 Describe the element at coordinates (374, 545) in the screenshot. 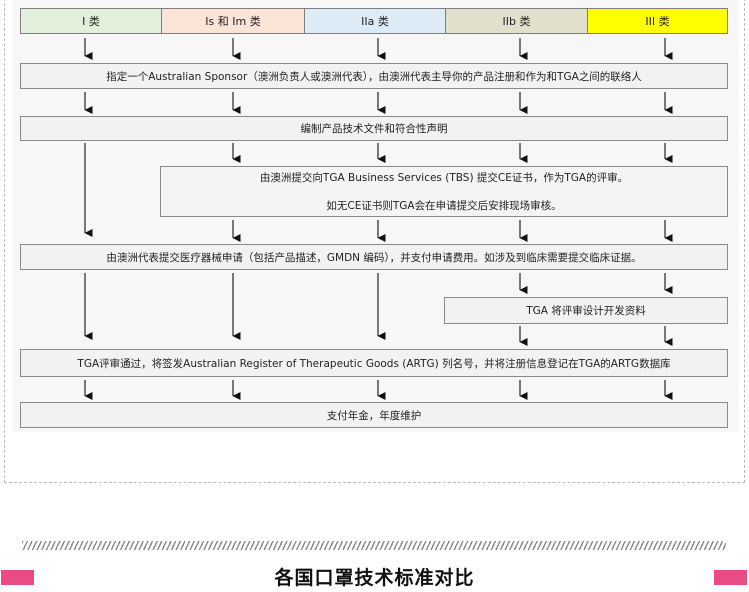

I see `hatched-divider` at that location.